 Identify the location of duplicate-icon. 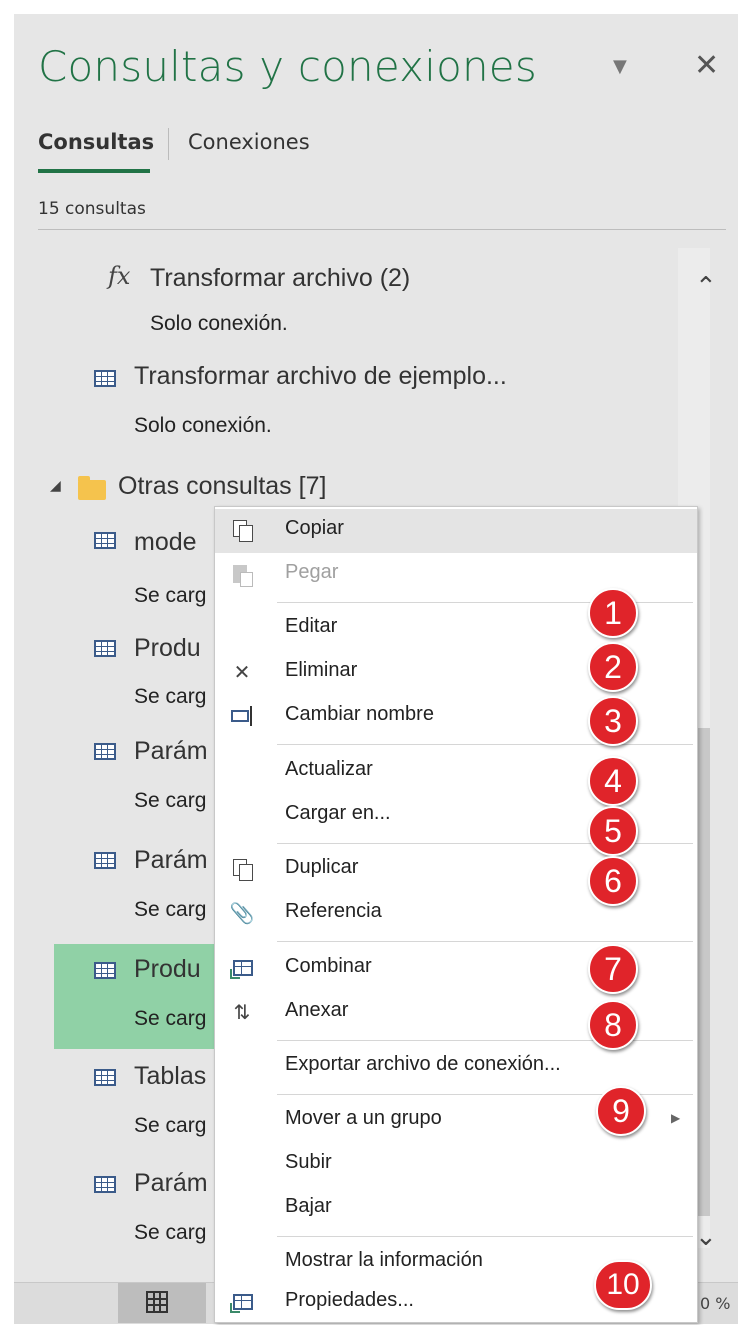
(242, 869).